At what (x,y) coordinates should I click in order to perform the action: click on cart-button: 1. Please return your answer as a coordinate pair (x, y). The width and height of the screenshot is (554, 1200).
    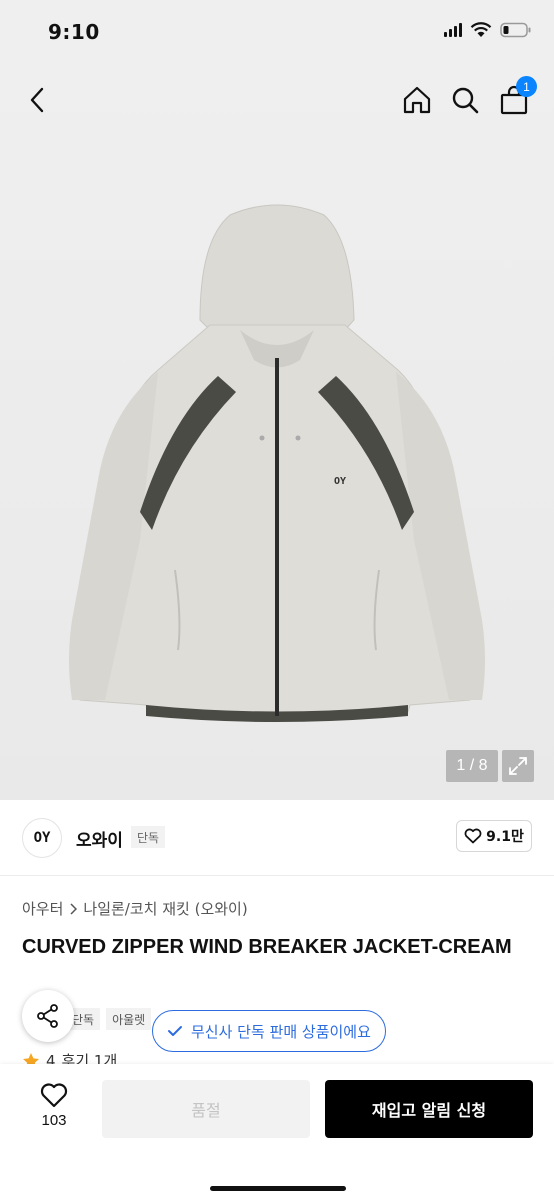
    Looking at the image, I should click on (514, 99).